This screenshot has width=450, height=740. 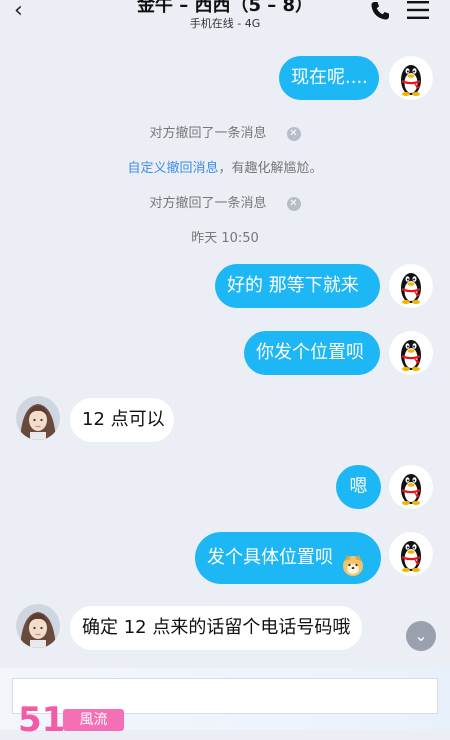 What do you see at coordinates (312, 353) in the screenshot?
I see `message-bubble-sent: 你发个位置呗` at bounding box center [312, 353].